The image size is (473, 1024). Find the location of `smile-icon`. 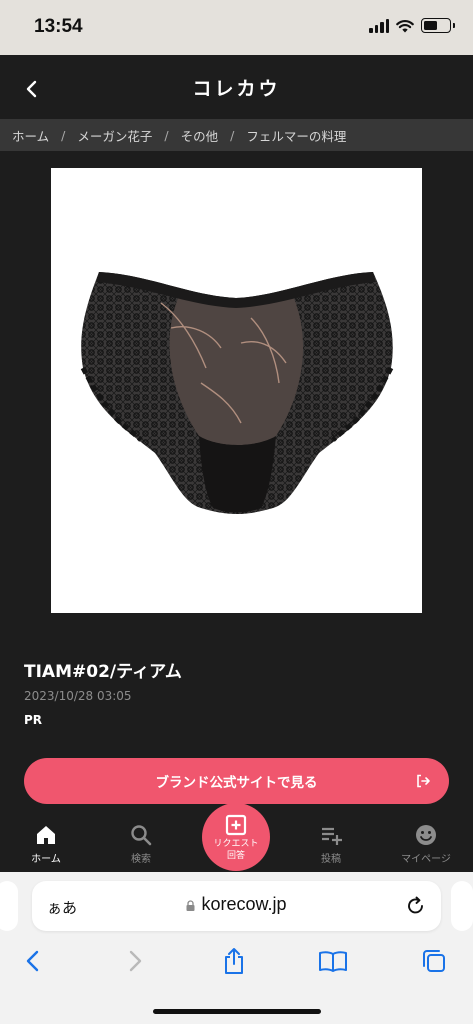

smile-icon is located at coordinates (426, 835).